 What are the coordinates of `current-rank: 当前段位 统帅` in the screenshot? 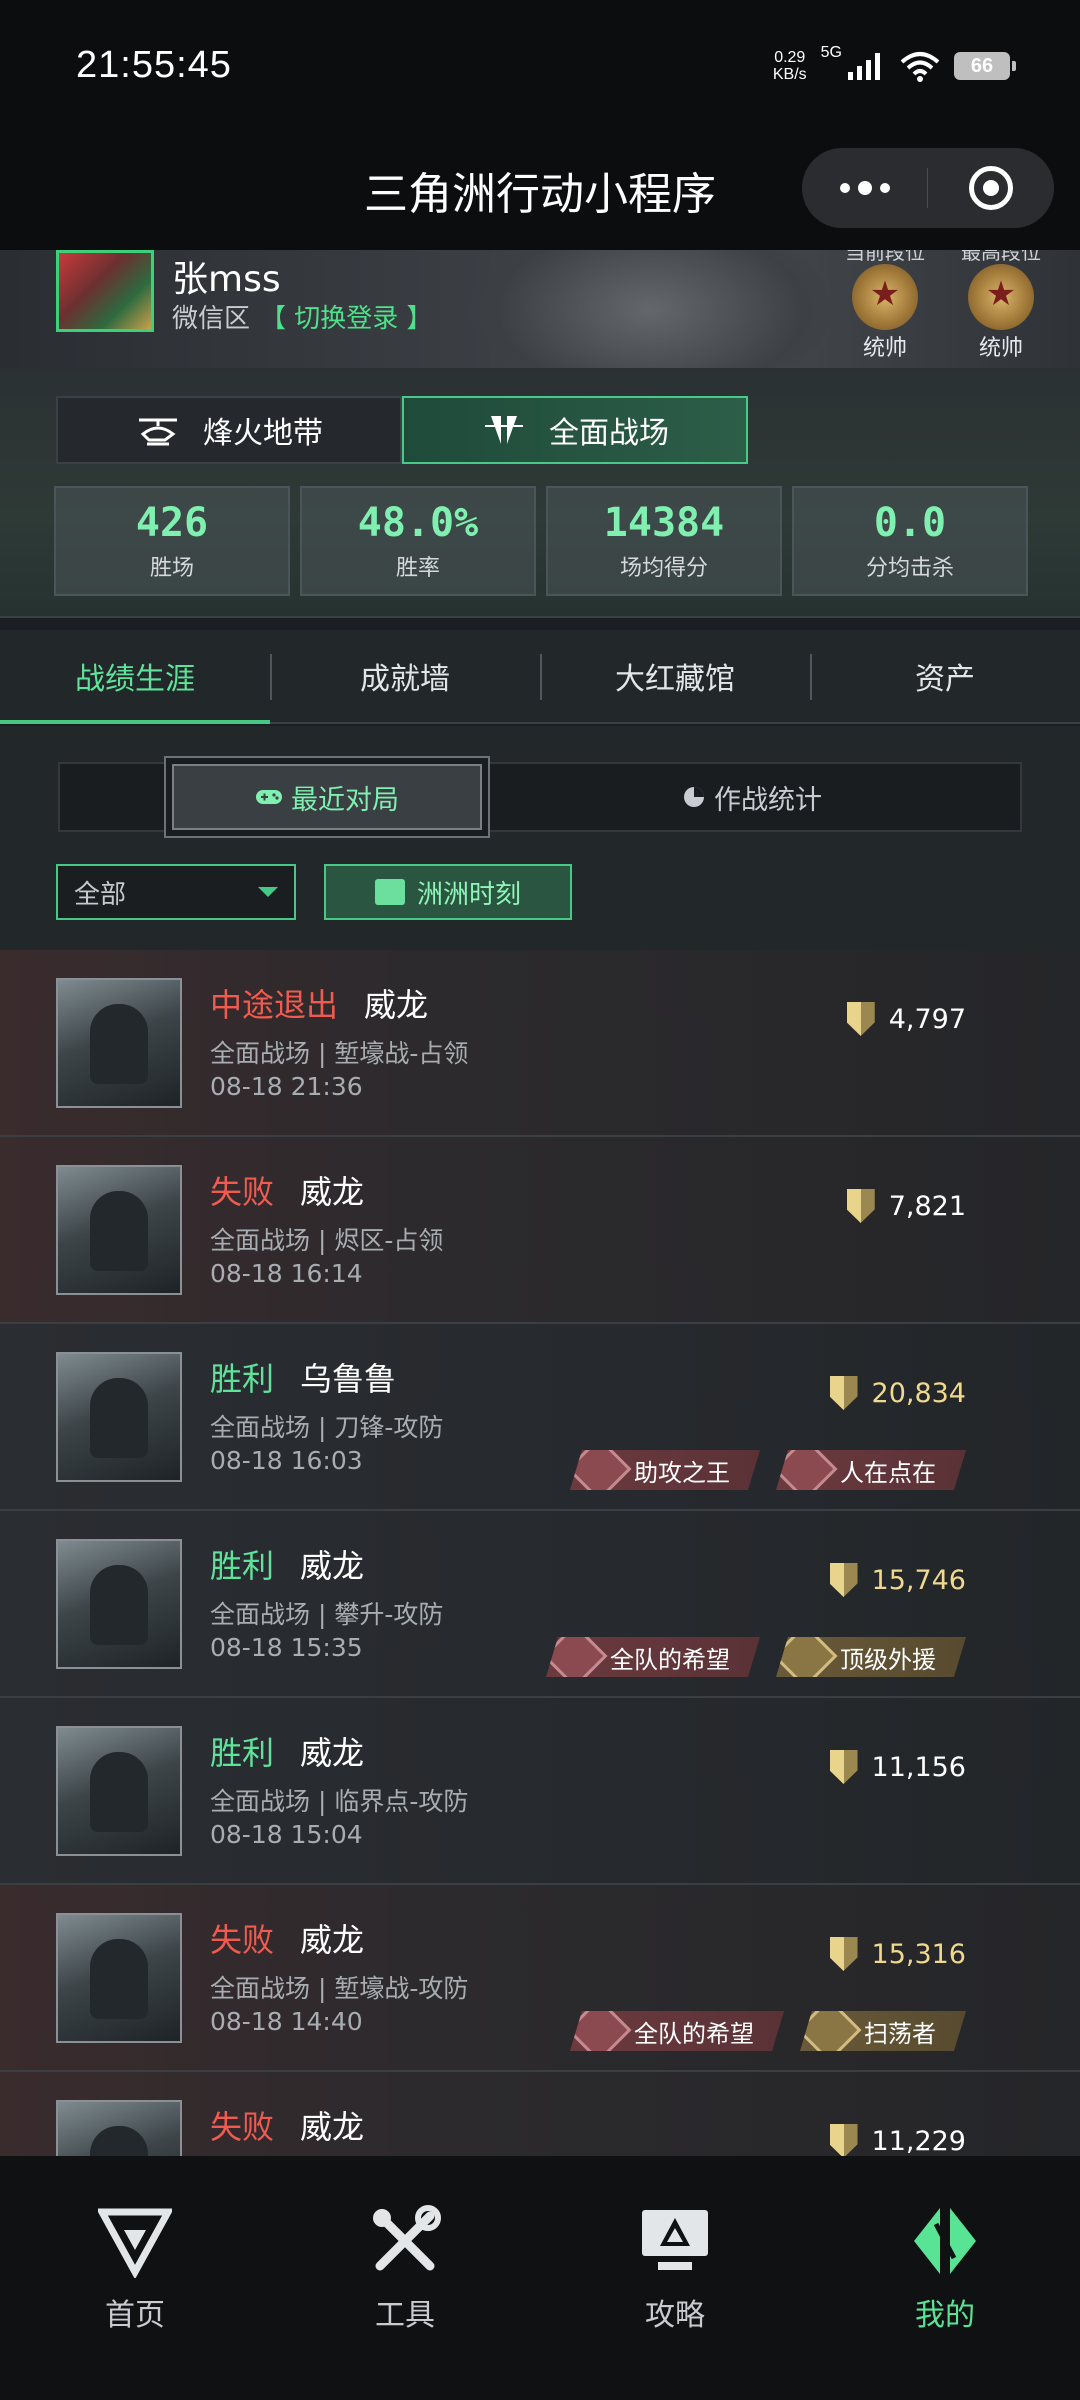 It's located at (885, 306).